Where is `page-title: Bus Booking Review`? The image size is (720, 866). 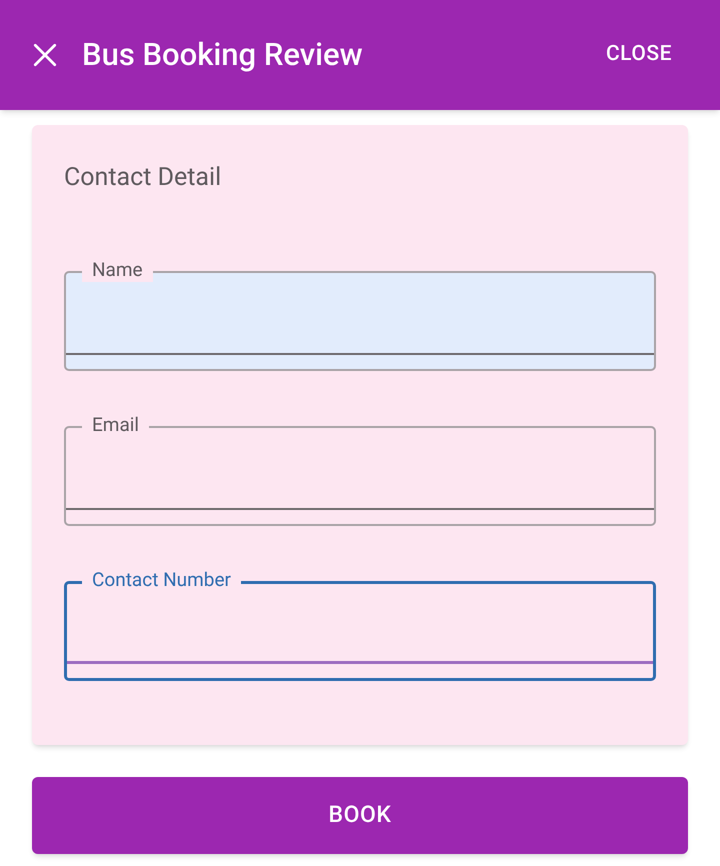
page-title: Bus Booking Review is located at coordinates (222, 54).